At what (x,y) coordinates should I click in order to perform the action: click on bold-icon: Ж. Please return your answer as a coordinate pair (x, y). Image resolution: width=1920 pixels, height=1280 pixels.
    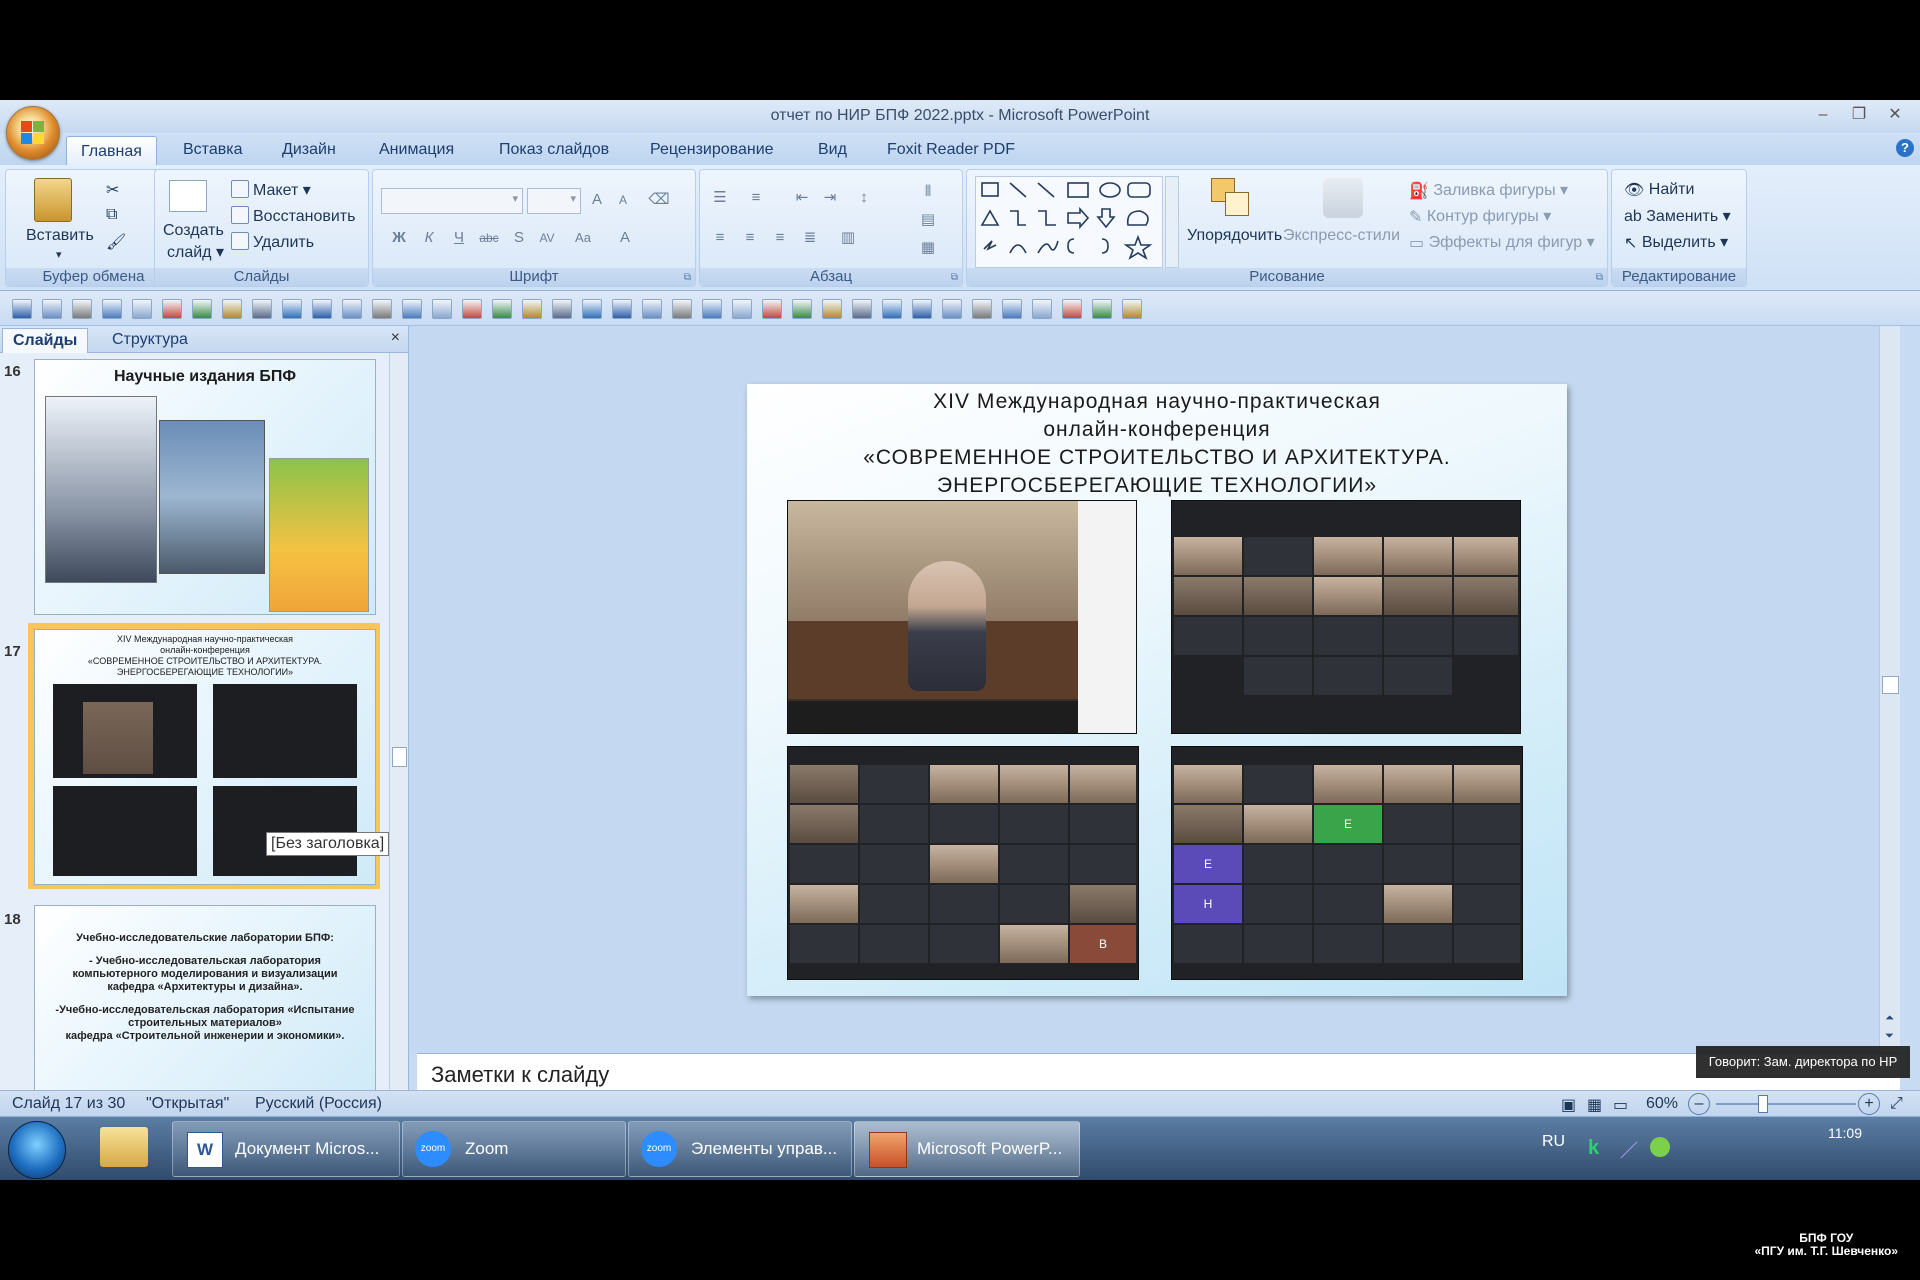
    Looking at the image, I should click on (399, 238).